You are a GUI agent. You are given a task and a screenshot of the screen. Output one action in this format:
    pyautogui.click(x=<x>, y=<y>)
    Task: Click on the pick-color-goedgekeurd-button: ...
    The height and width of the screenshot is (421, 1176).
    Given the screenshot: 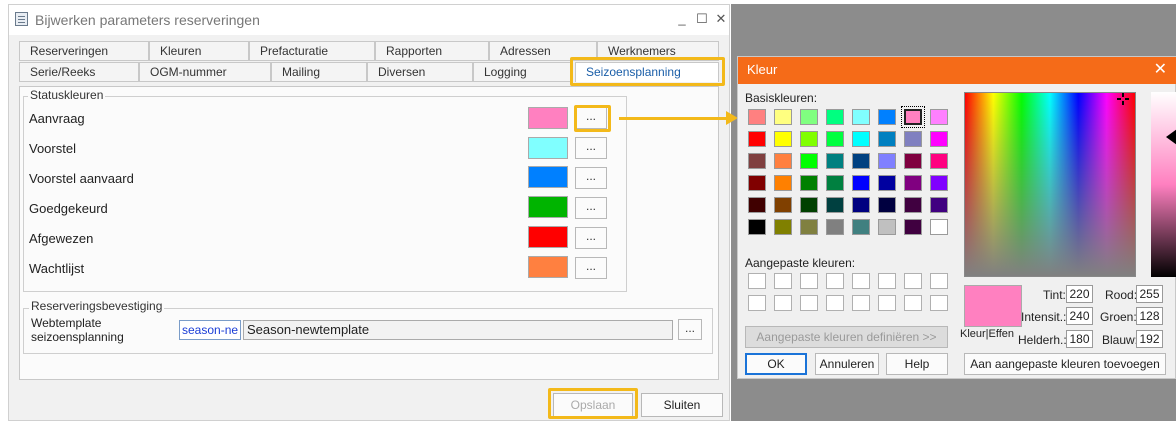 What is the action you would take?
    pyautogui.click(x=591, y=208)
    